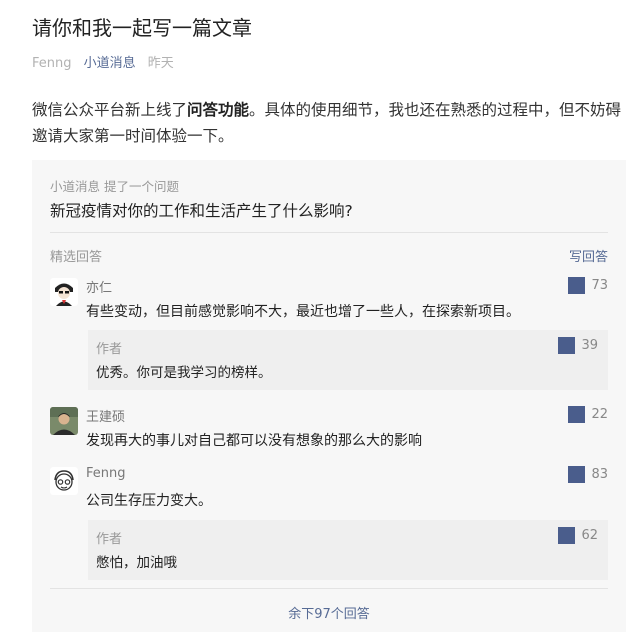 Image resolution: width=641 pixels, height=636 pixels. What do you see at coordinates (75, 186) in the screenshot?
I see `asker-name: 小道消息` at bounding box center [75, 186].